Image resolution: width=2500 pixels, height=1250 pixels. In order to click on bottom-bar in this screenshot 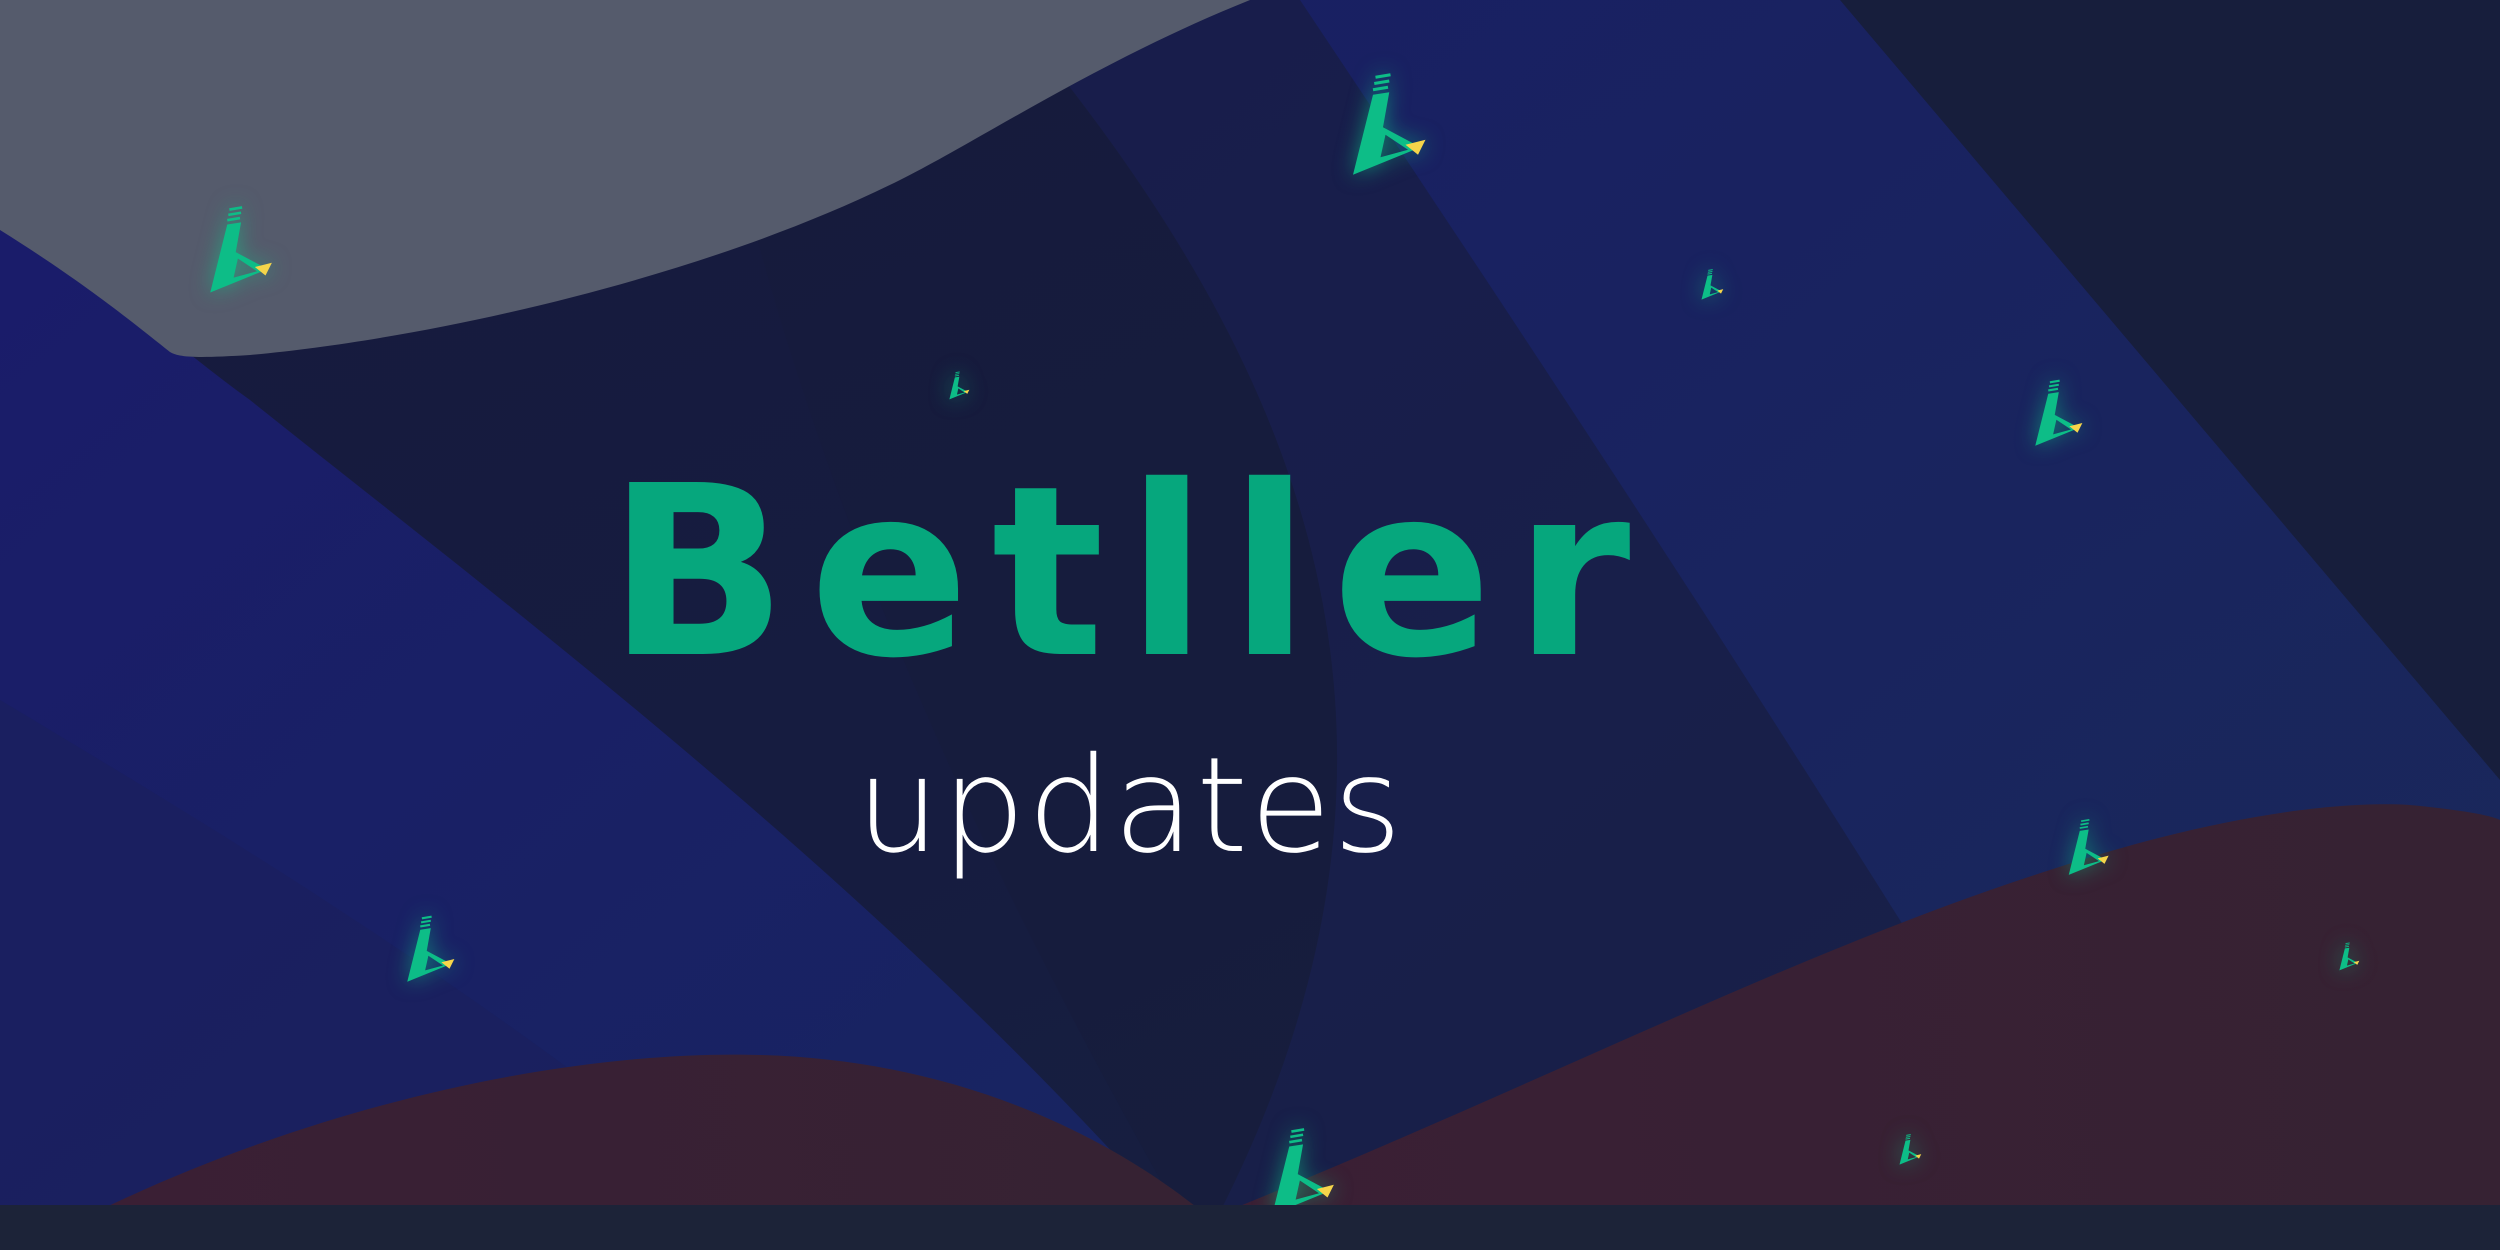, I will do `click(1250, 1227)`.